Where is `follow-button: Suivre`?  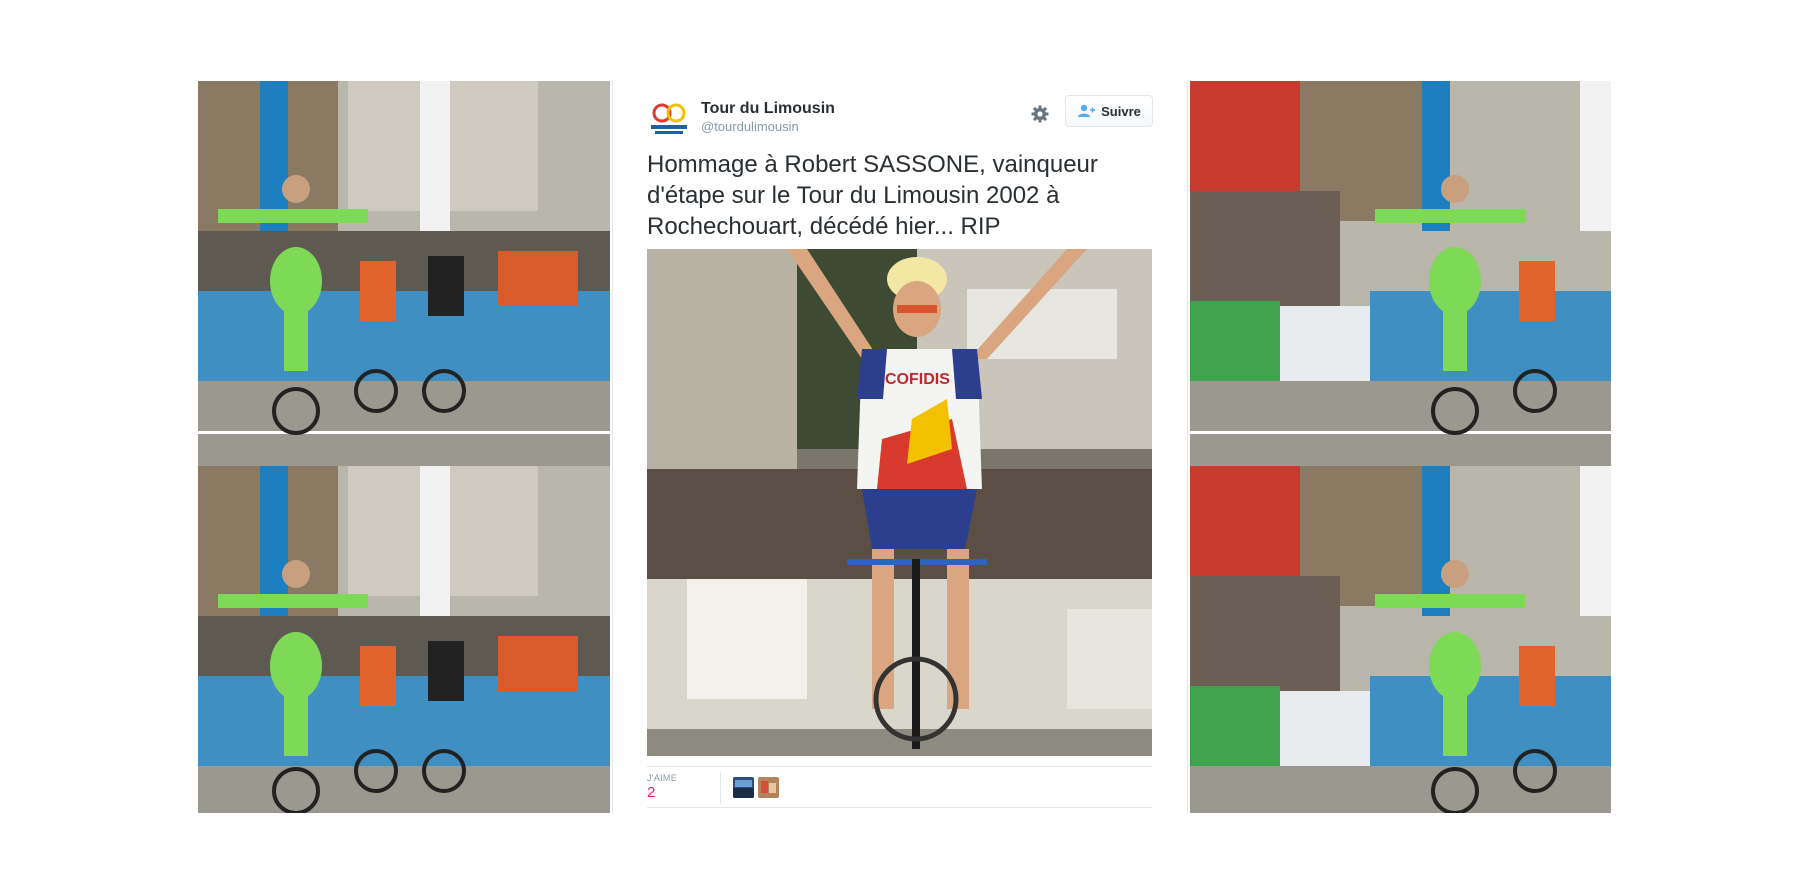 follow-button: Suivre is located at coordinates (1109, 111).